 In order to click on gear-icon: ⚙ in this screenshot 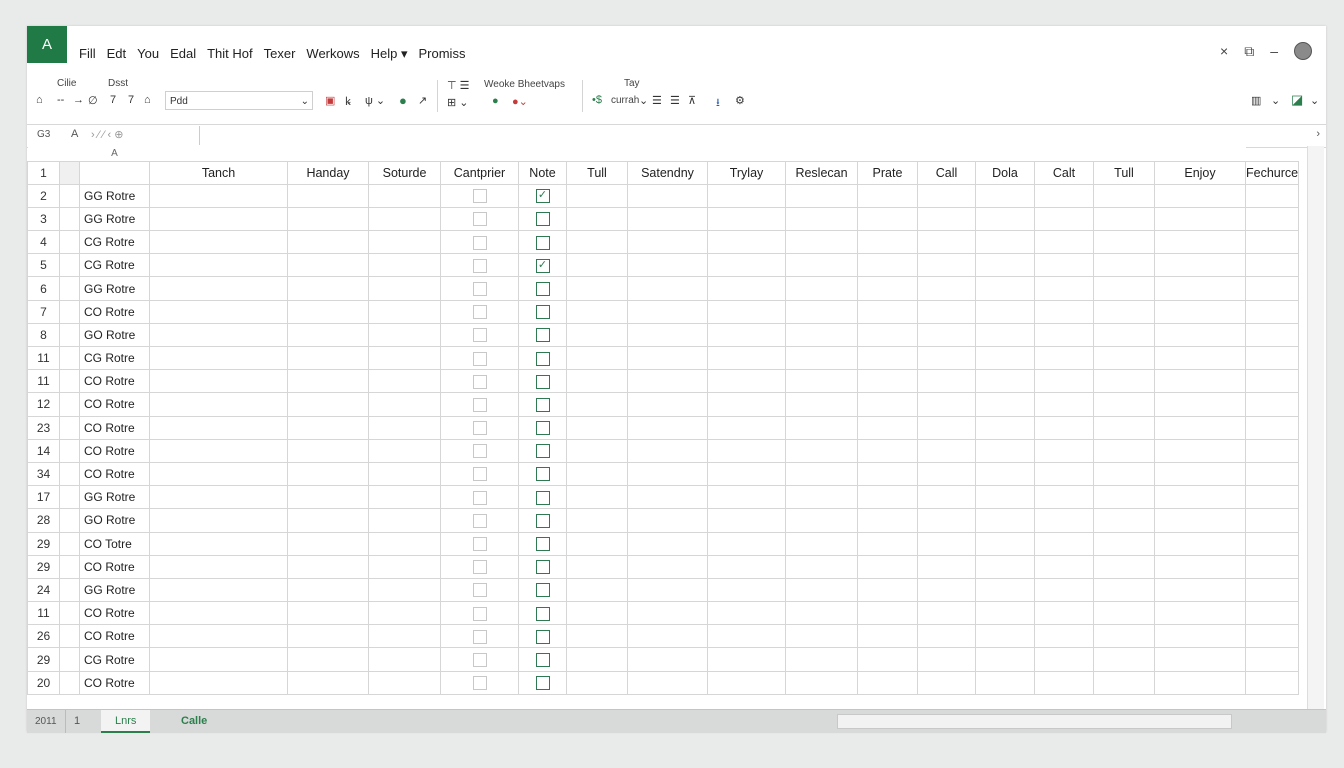, I will do `click(740, 100)`.